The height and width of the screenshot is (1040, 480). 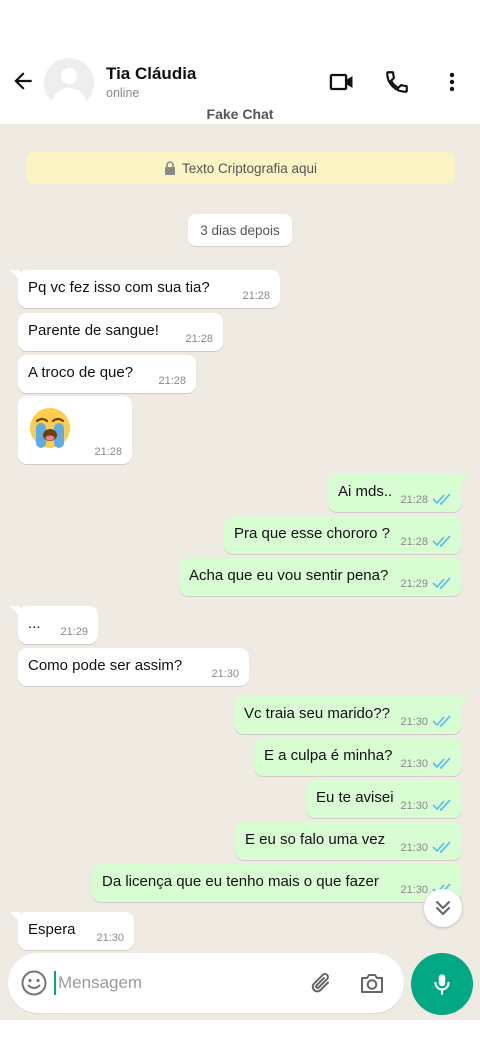 I want to click on scroll-to-bottom-button, so click(x=443, y=908).